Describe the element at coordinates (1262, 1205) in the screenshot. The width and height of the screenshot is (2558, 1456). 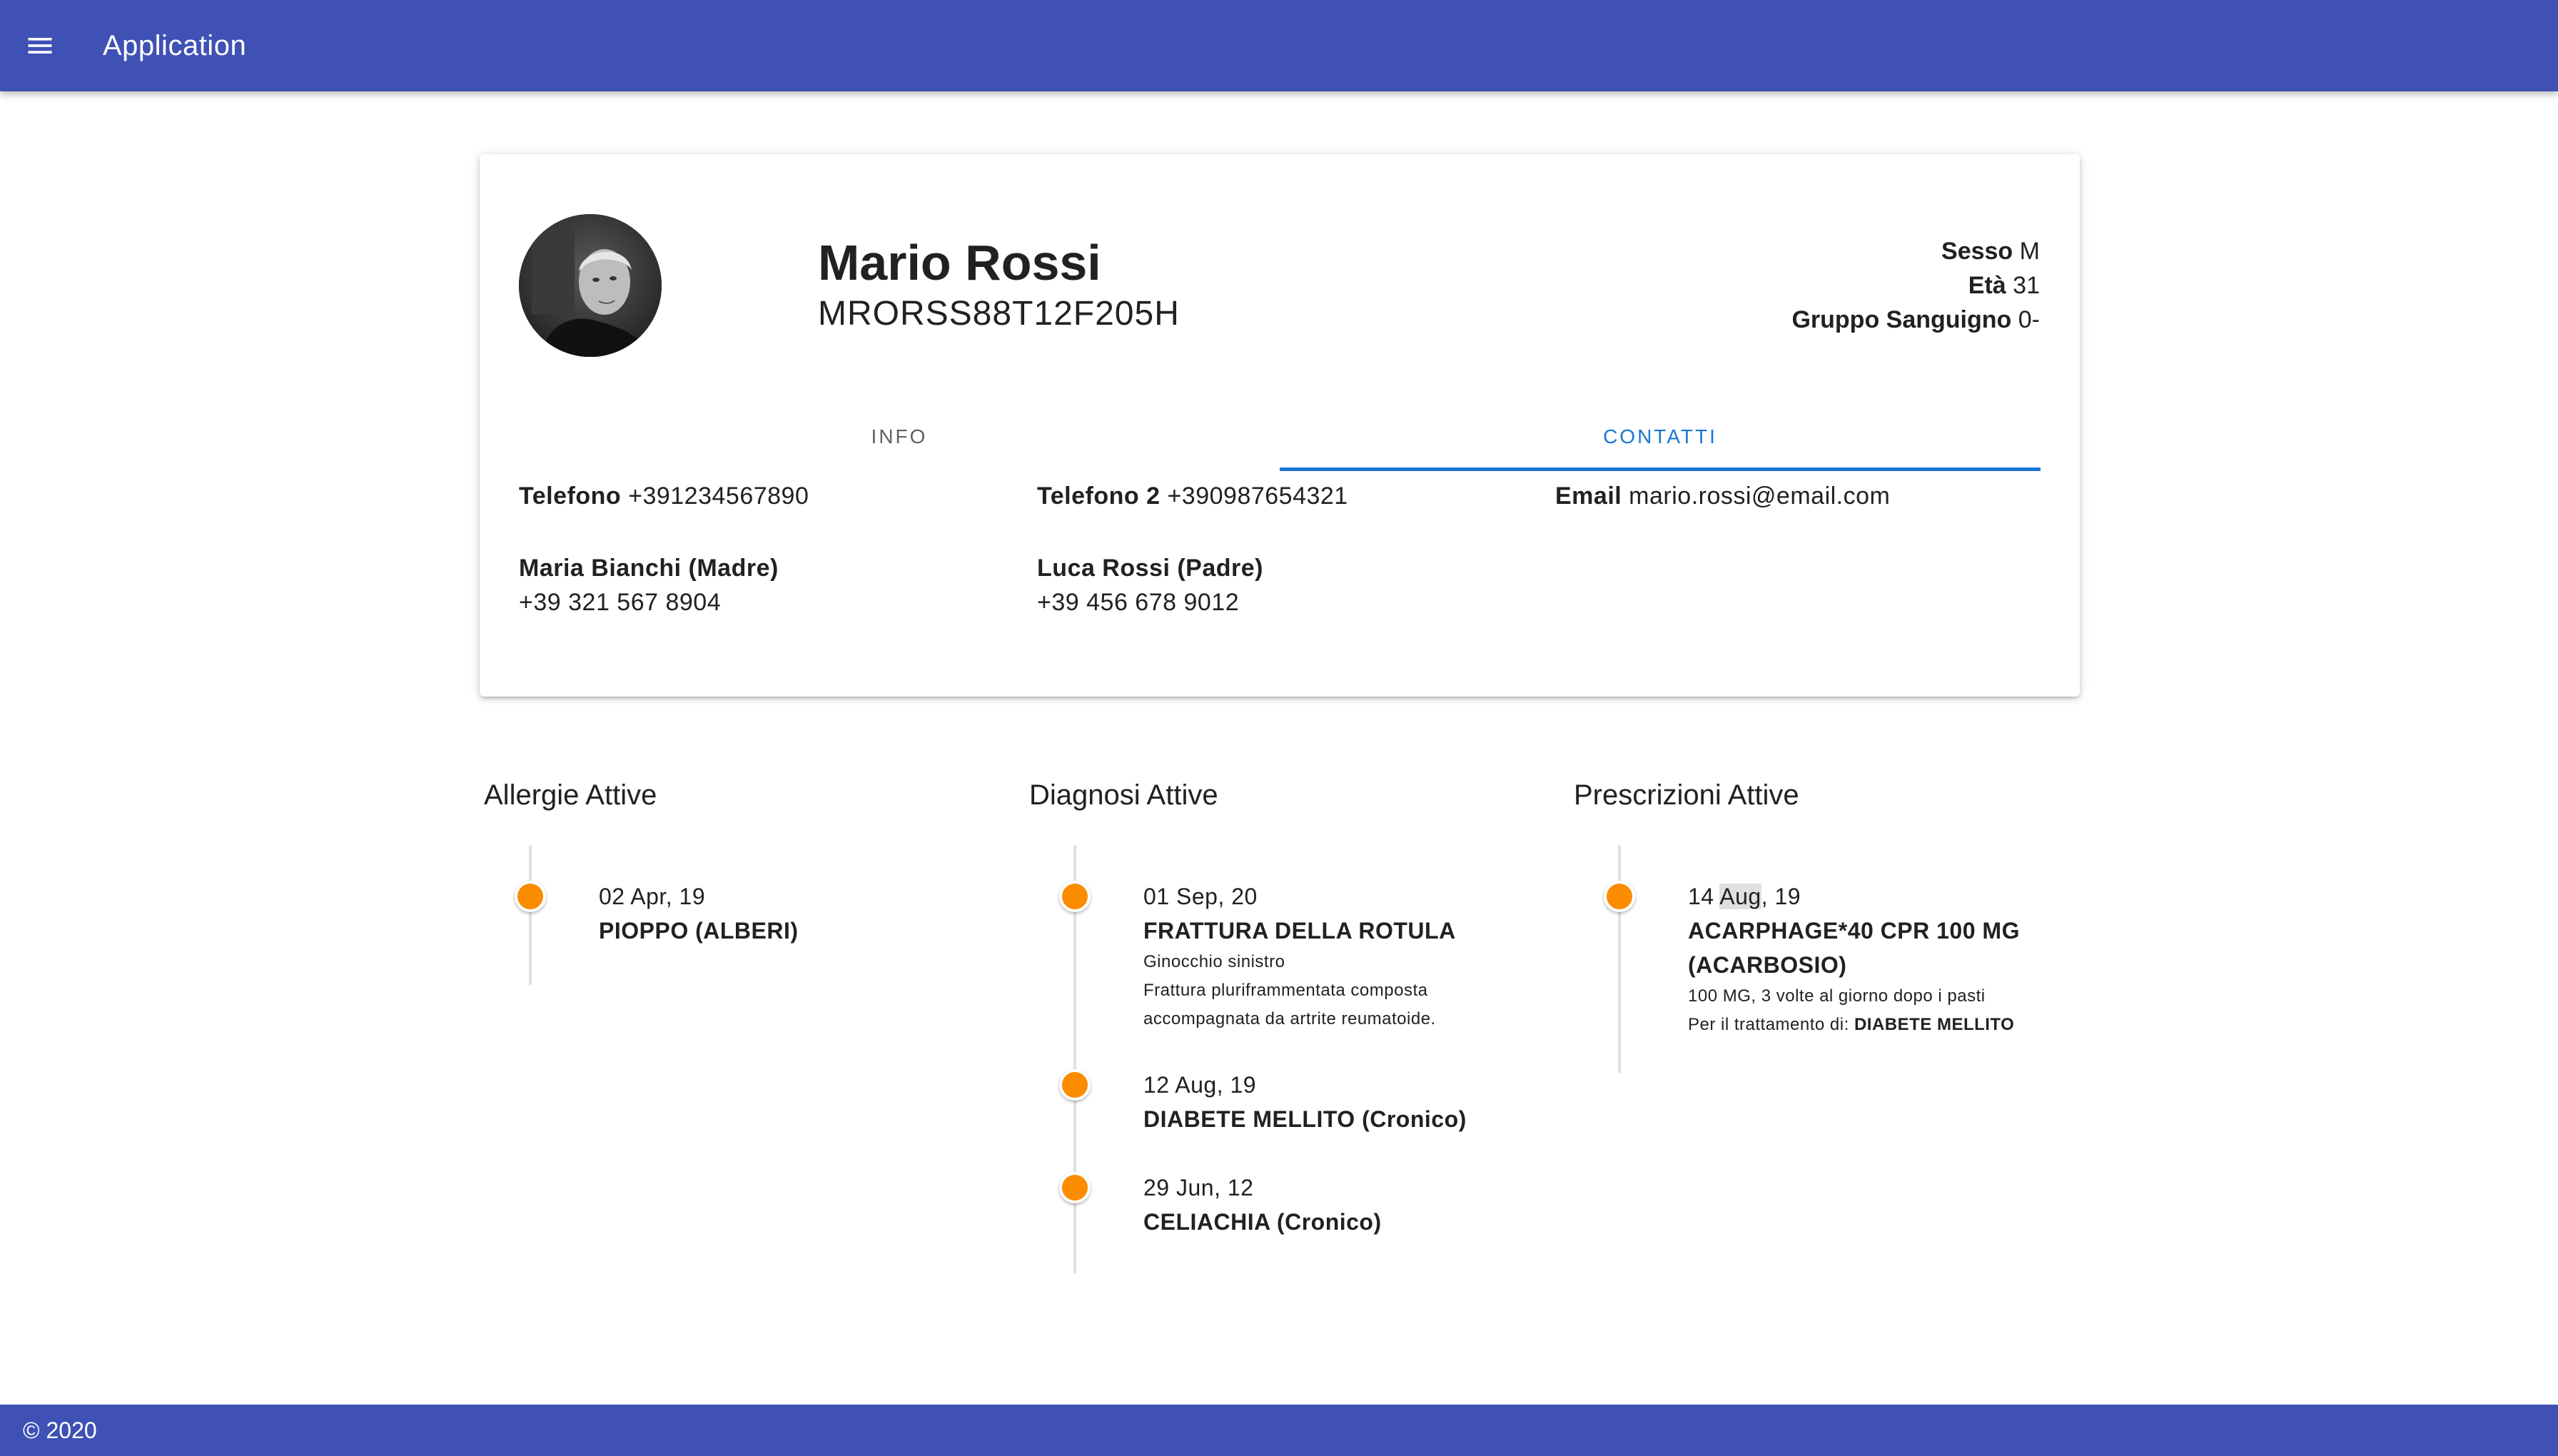
I see `diagnosis-entry: 29 Jun, 12 CELIACHIA (Cronico)` at that location.